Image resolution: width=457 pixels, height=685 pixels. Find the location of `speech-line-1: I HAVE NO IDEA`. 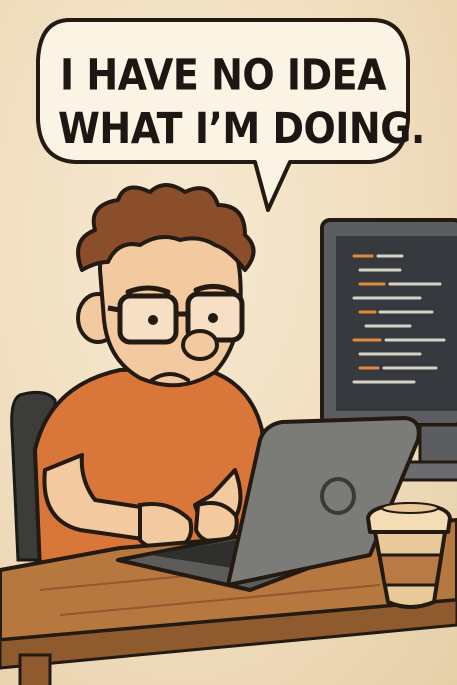

speech-line-1: I HAVE NO IDEA is located at coordinates (223, 75).